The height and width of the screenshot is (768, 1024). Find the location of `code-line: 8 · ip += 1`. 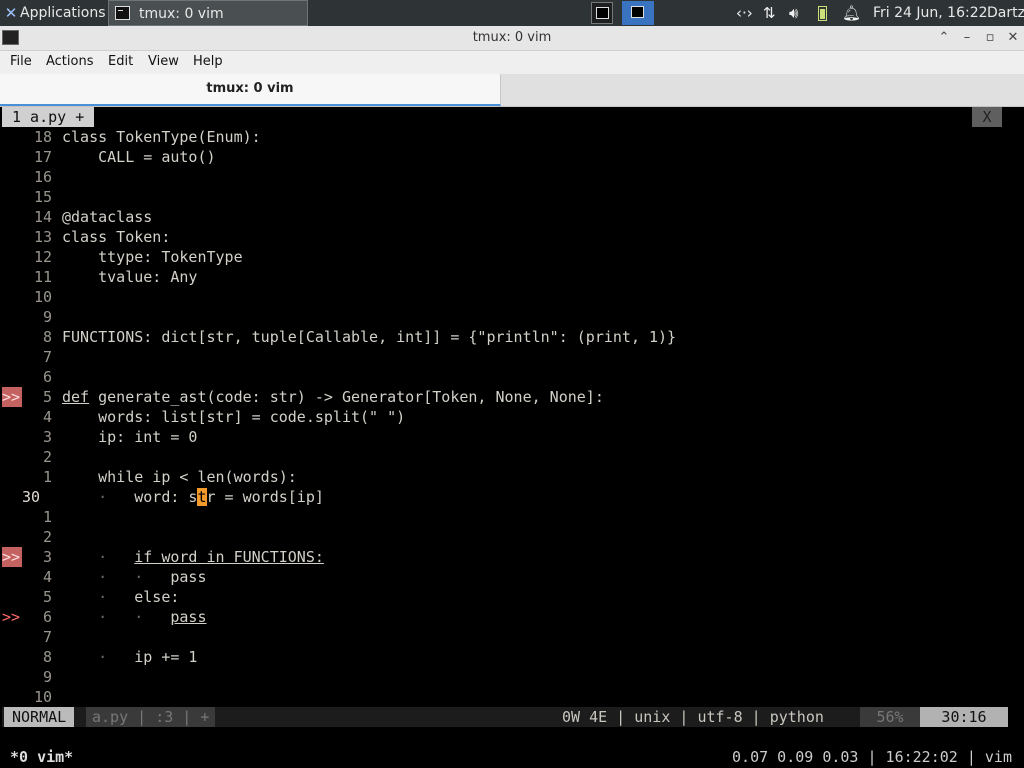

code-line: 8 · ip += 1 is located at coordinates (502, 657).